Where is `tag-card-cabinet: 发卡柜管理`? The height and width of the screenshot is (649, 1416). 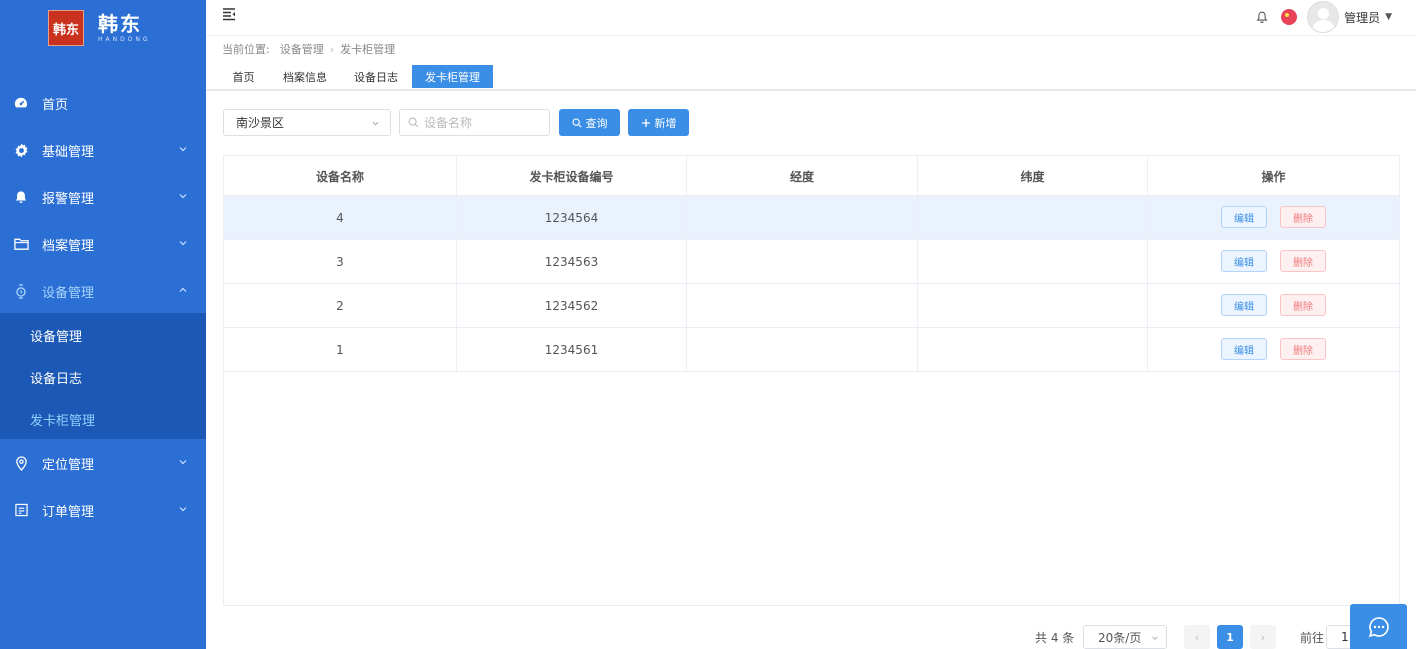 tag-card-cabinet: 发卡柜管理 is located at coordinates (452, 76).